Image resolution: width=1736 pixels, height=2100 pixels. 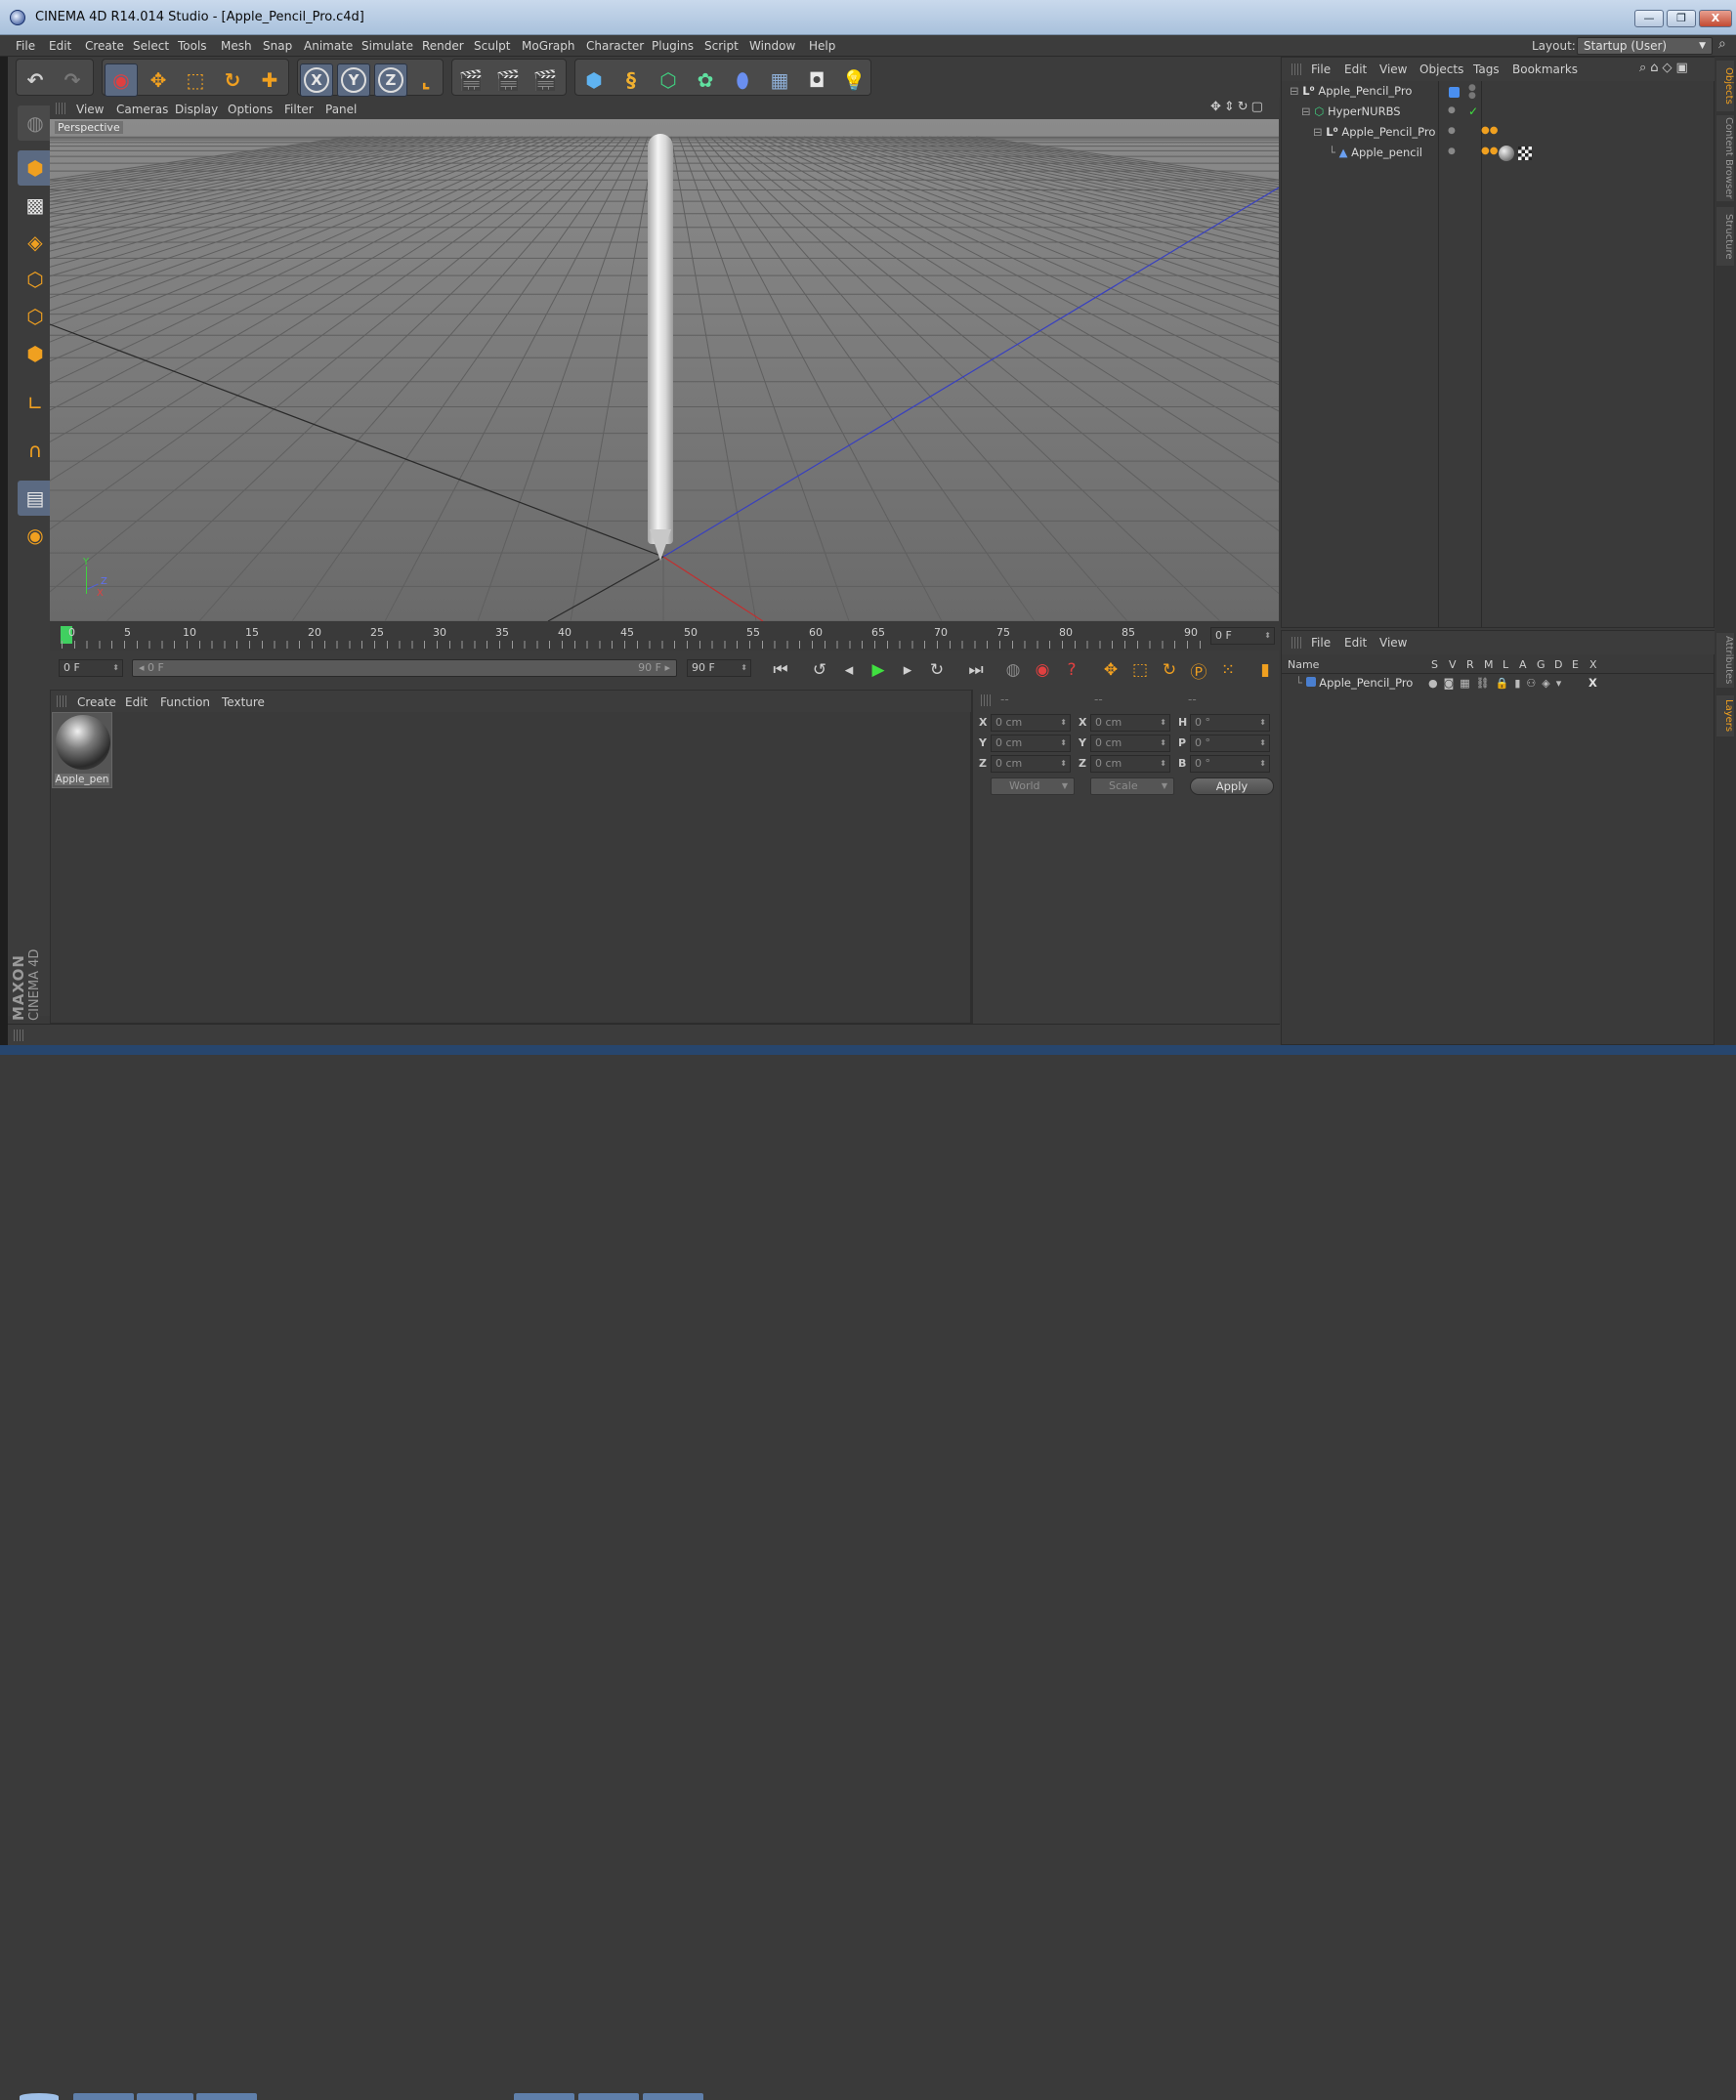 What do you see at coordinates (631, 80) in the screenshot?
I see `spline-icon: §` at bounding box center [631, 80].